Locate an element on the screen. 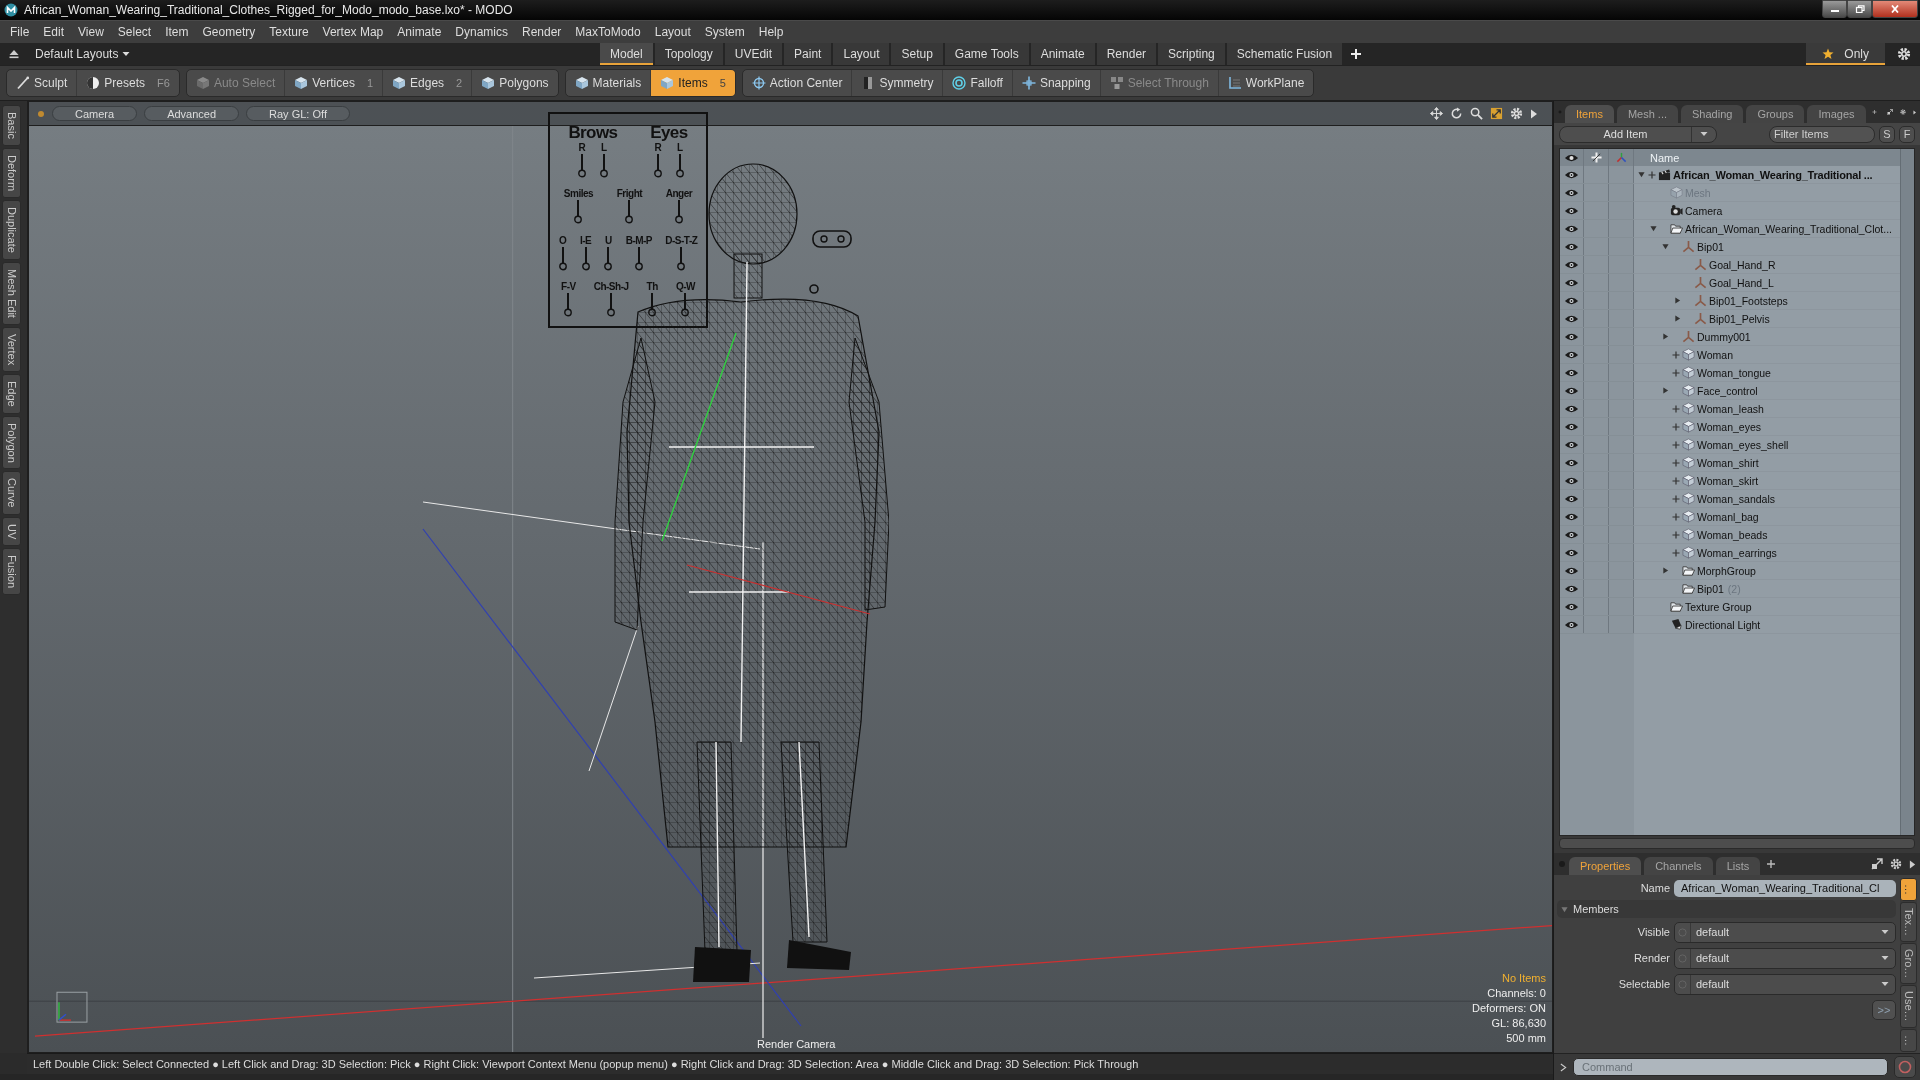  layout-tab: Setup is located at coordinates (917, 54).